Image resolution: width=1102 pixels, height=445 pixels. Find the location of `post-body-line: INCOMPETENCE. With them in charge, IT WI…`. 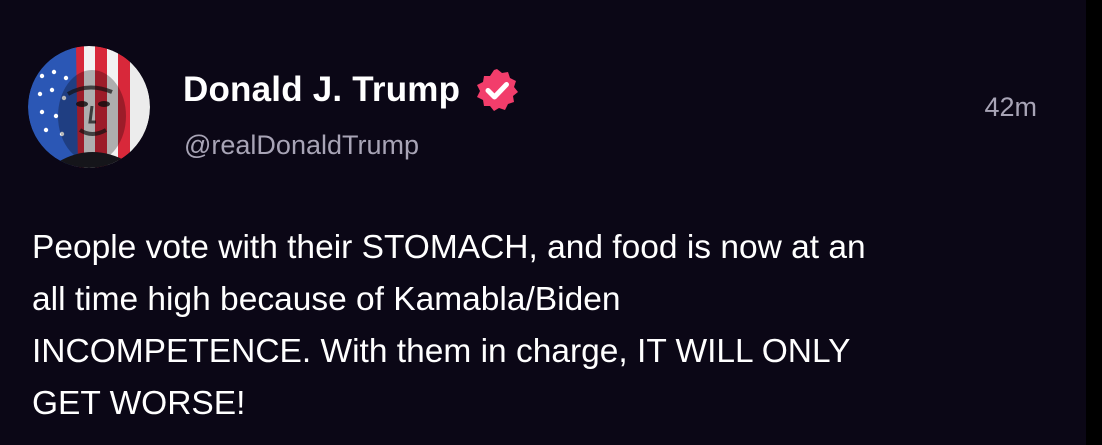

post-body-line: INCOMPETENCE. With them in charge, IT WI… is located at coordinates (441, 351).